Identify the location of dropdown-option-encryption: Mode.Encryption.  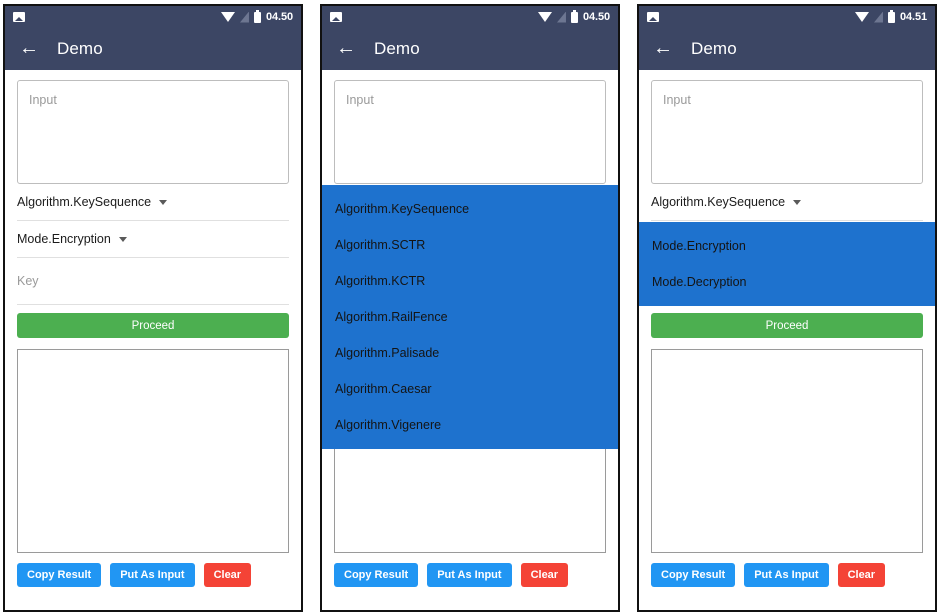
(787, 246).